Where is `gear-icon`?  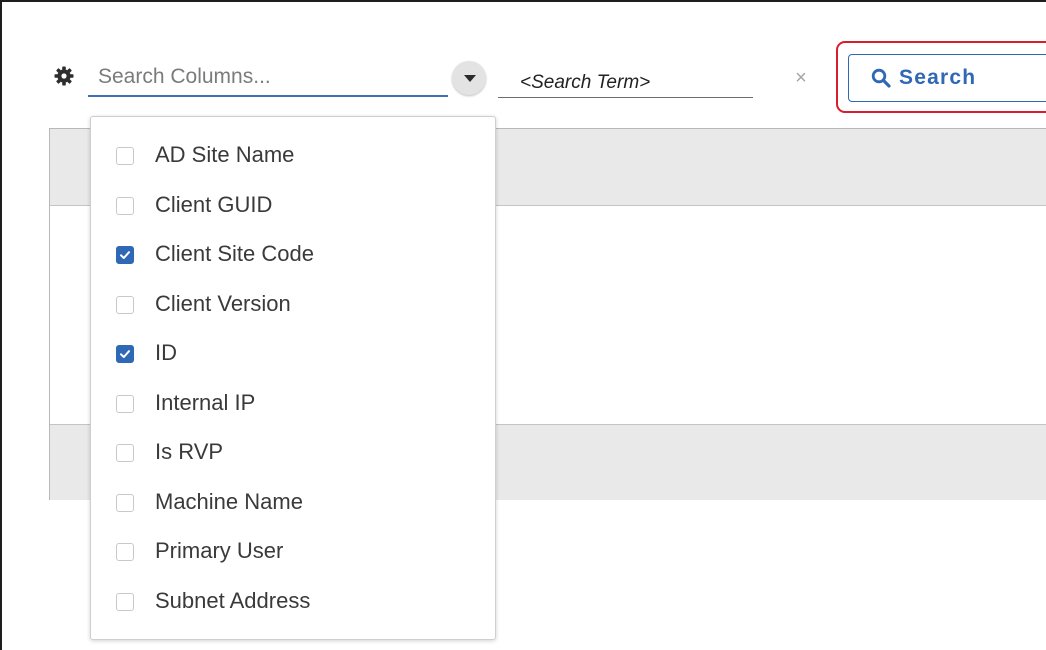
gear-icon is located at coordinates (64, 76).